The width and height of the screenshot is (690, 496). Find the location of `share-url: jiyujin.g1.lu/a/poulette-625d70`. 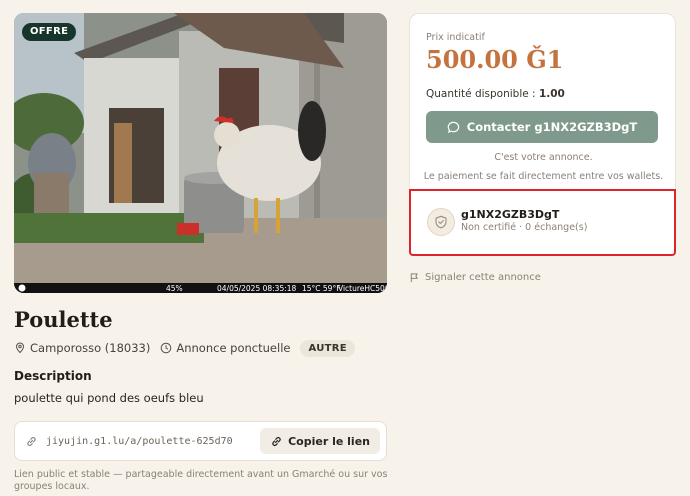

share-url: jiyujin.g1.lu/a/poulette-625d70 is located at coordinates (153, 441).